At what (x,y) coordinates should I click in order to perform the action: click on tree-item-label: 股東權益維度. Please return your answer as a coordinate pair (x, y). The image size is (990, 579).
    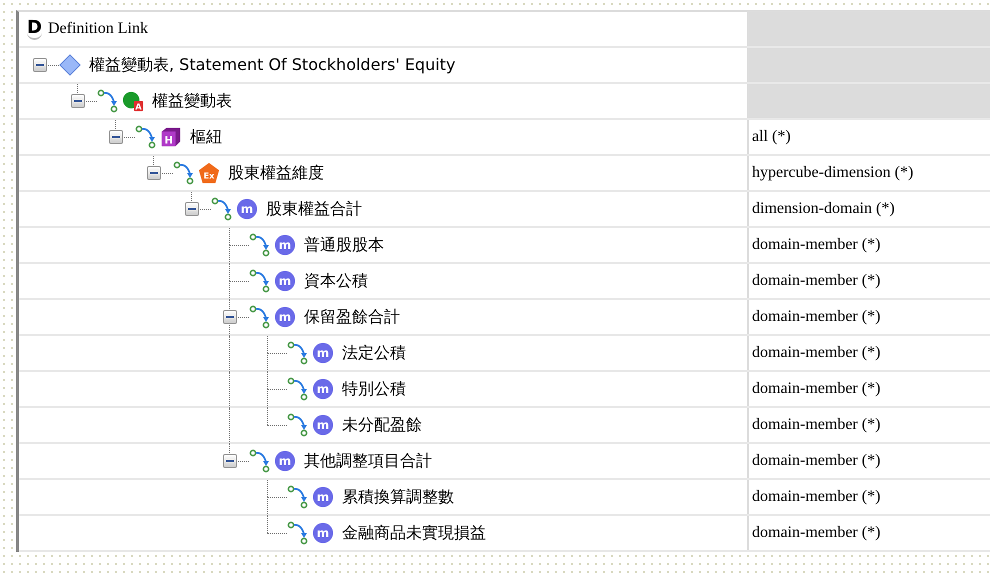
    Looking at the image, I should click on (276, 173).